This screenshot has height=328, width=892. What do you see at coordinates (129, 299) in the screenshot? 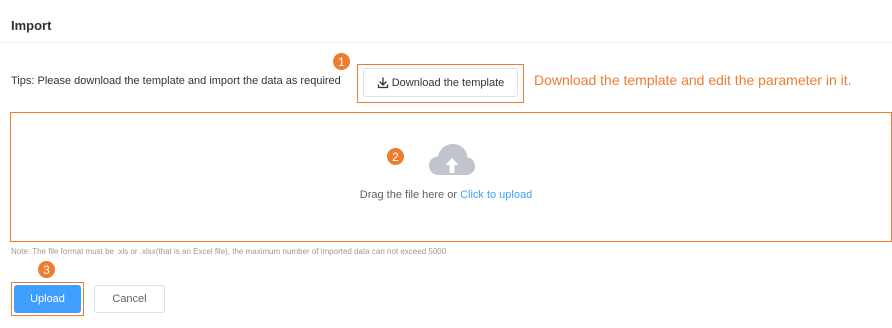
I see `cancel-button: Cancel` at bounding box center [129, 299].